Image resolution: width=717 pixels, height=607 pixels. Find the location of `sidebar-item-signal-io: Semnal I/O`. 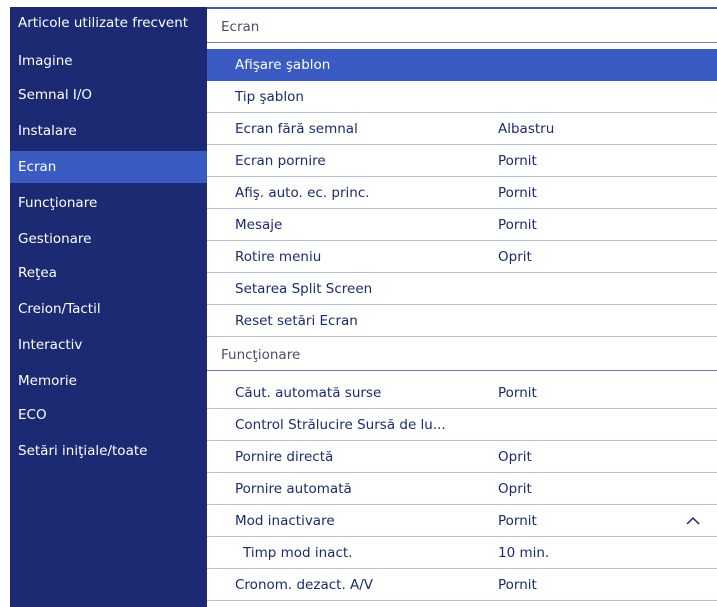

sidebar-item-signal-io: Semnal I/O is located at coordinates (108, 95).